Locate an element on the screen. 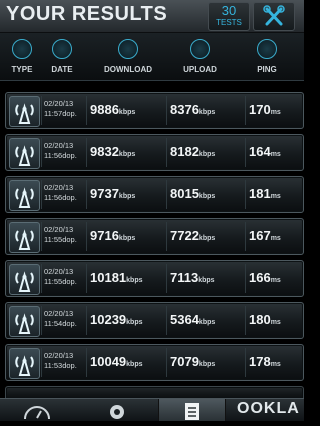 The height and width of the screenshot is (426, 320). tab-settings is located at coordinates (117, 410).